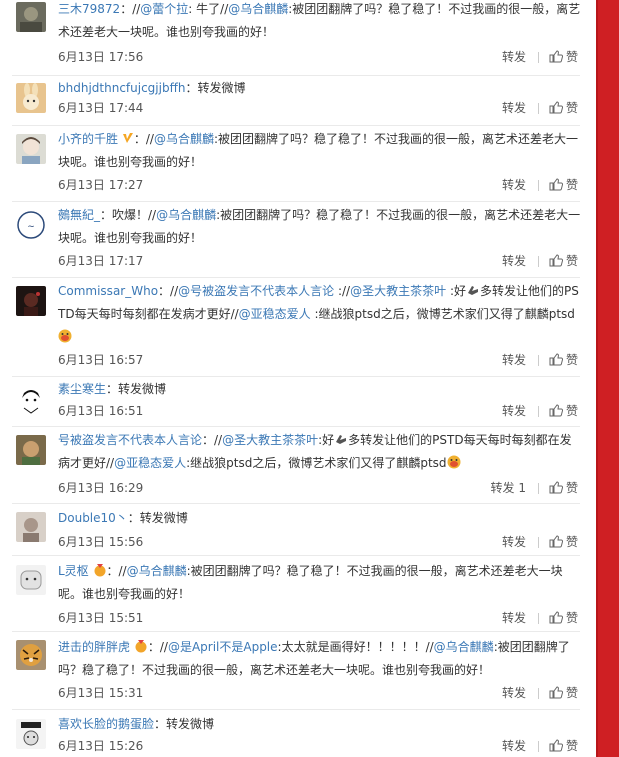 The width and height of the screenshot is (619, 757). What do you see at coordinates (164, 9) in the screenshot?
I see `mention-link: @蕾个拉` at bounding box center [164, 9].